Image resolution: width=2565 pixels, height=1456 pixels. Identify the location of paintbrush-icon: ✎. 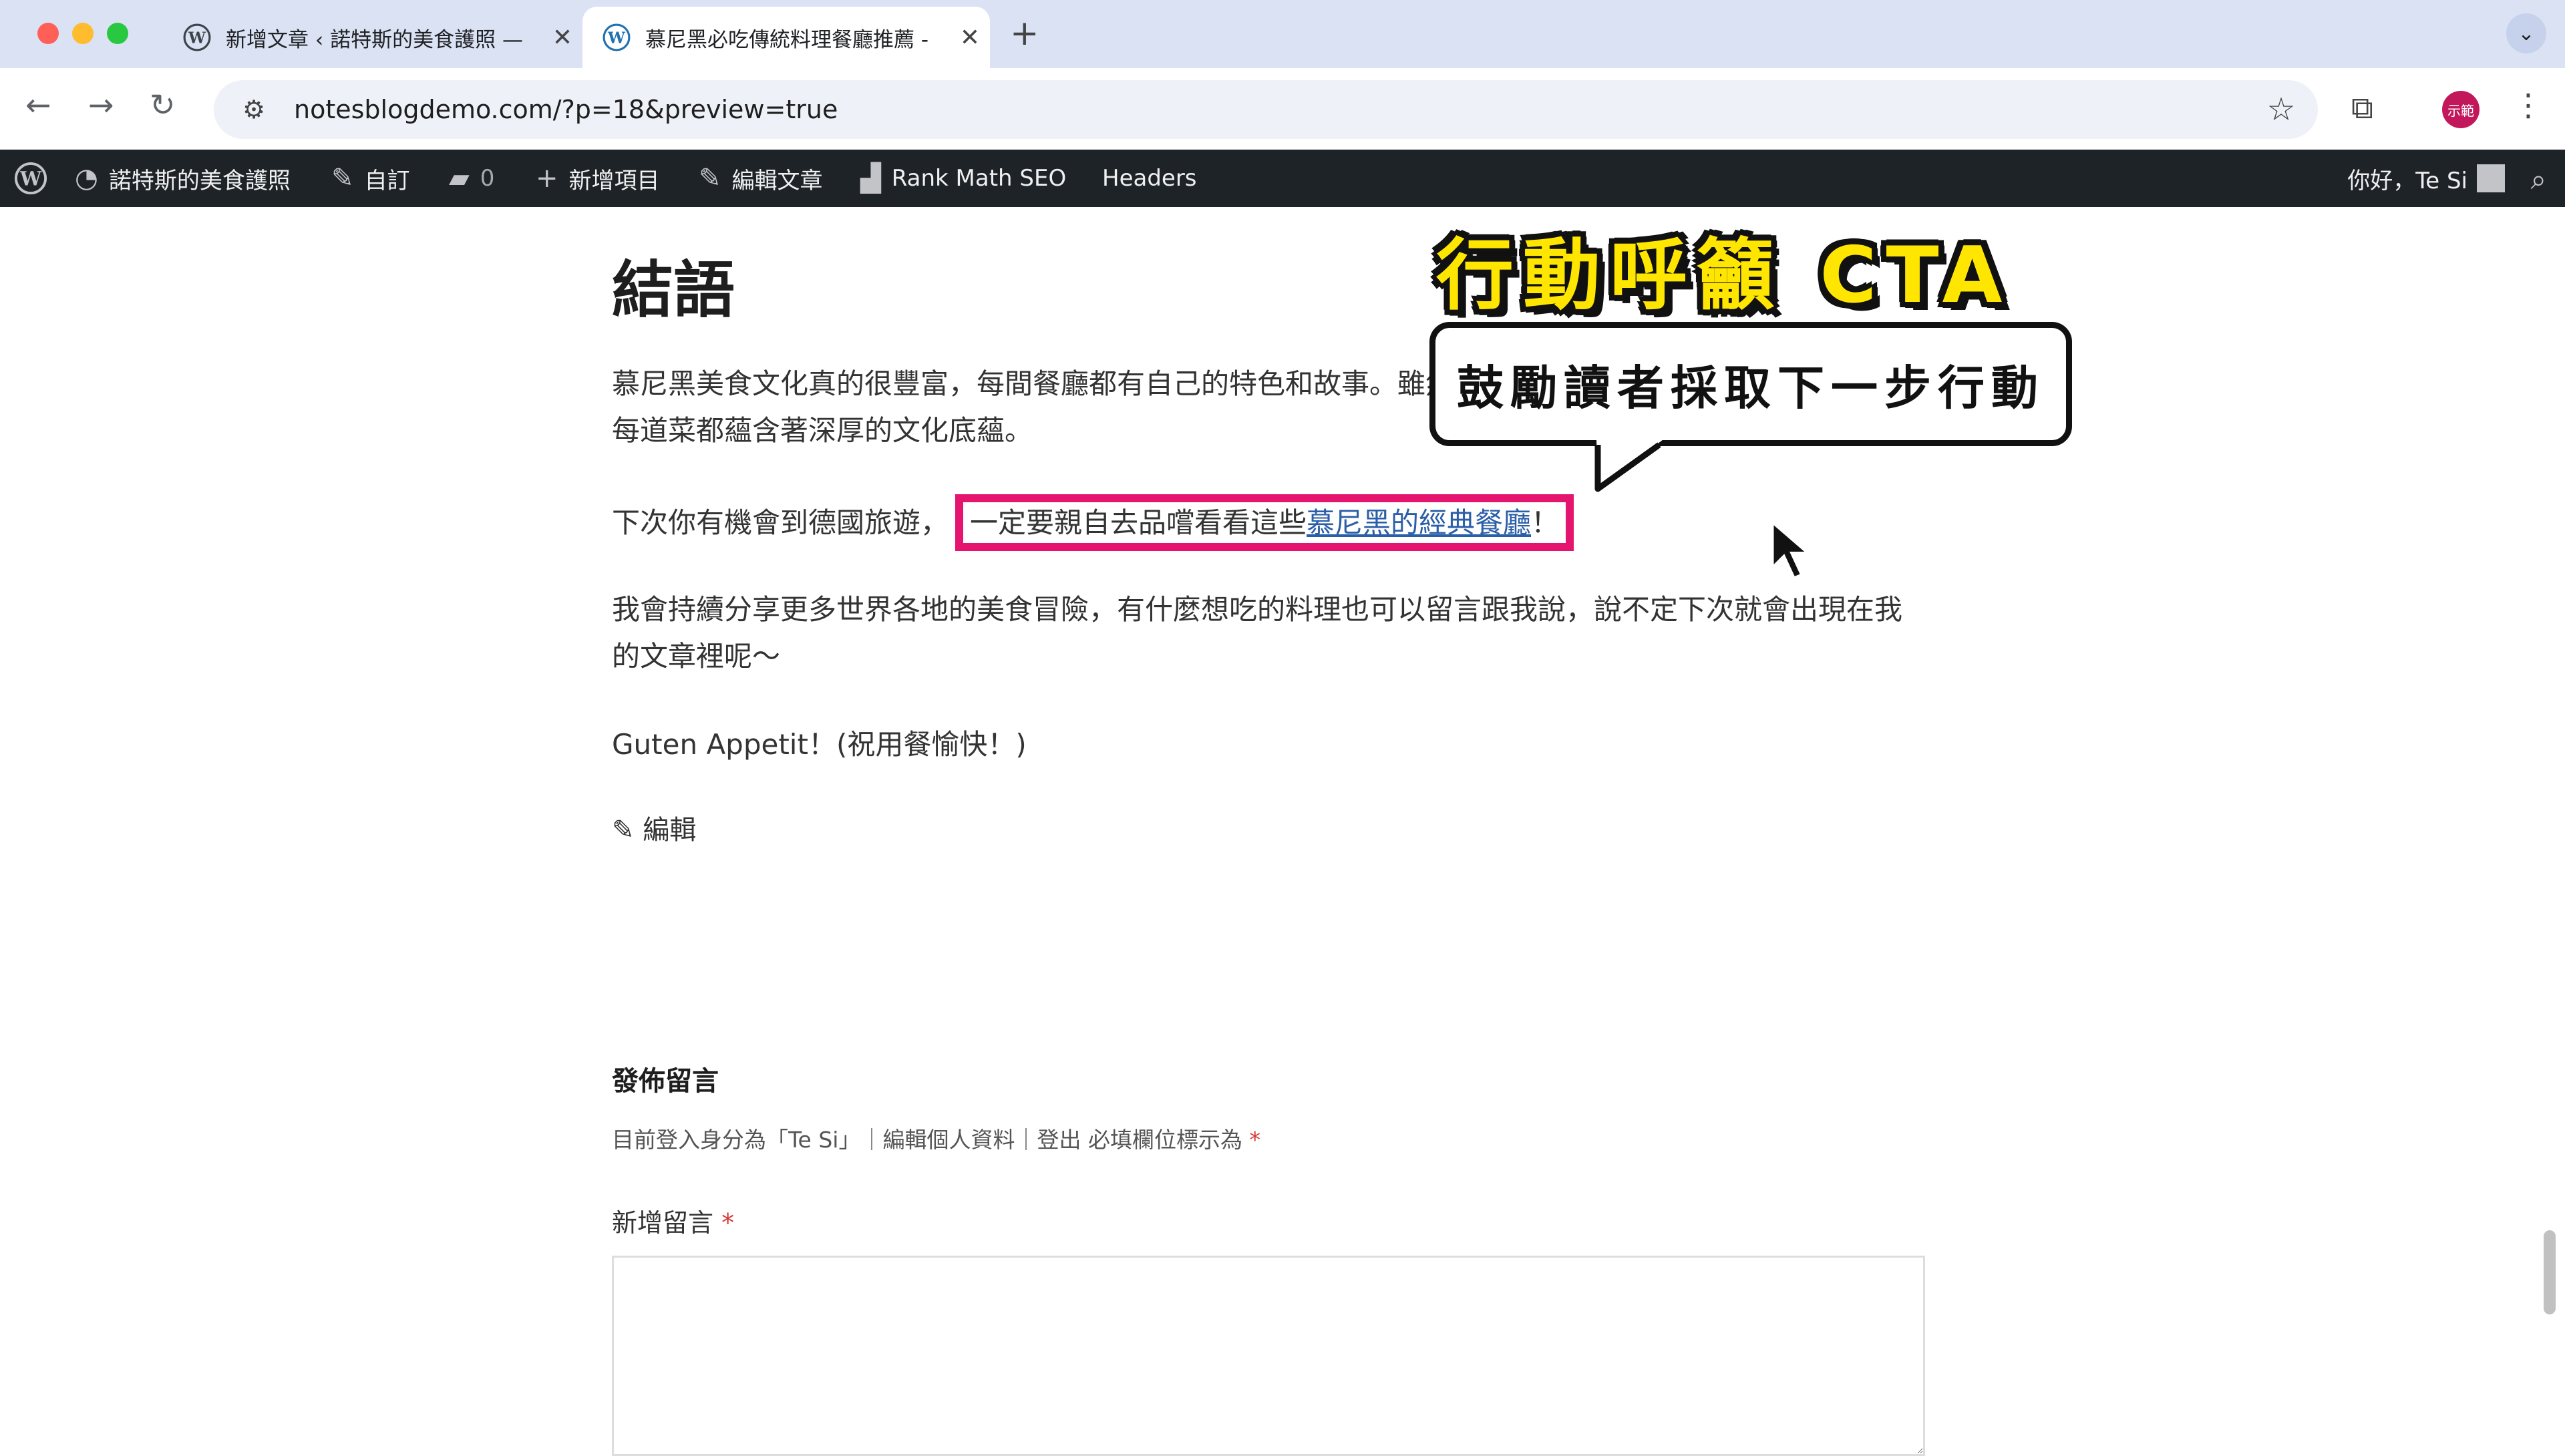
(342, 178).